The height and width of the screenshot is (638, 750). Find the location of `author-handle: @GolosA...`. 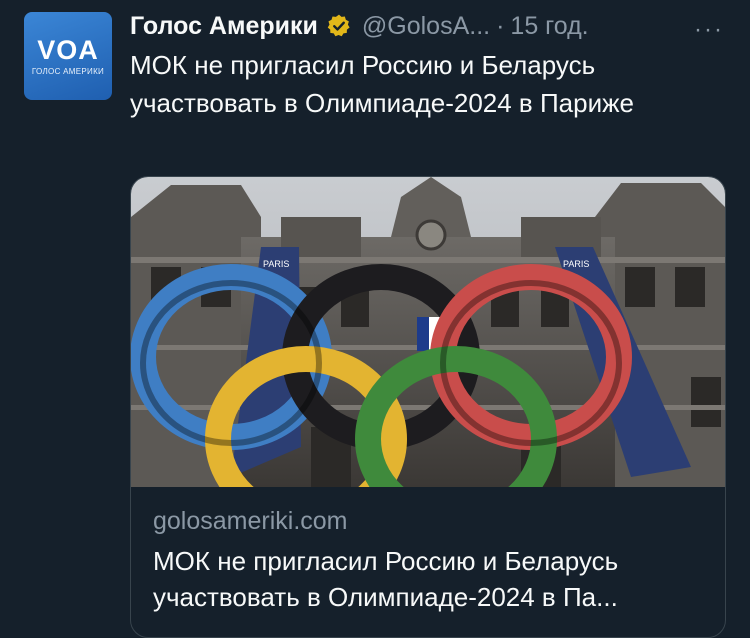

author-handle: @GolosA... is located at coordinates (426, 26).